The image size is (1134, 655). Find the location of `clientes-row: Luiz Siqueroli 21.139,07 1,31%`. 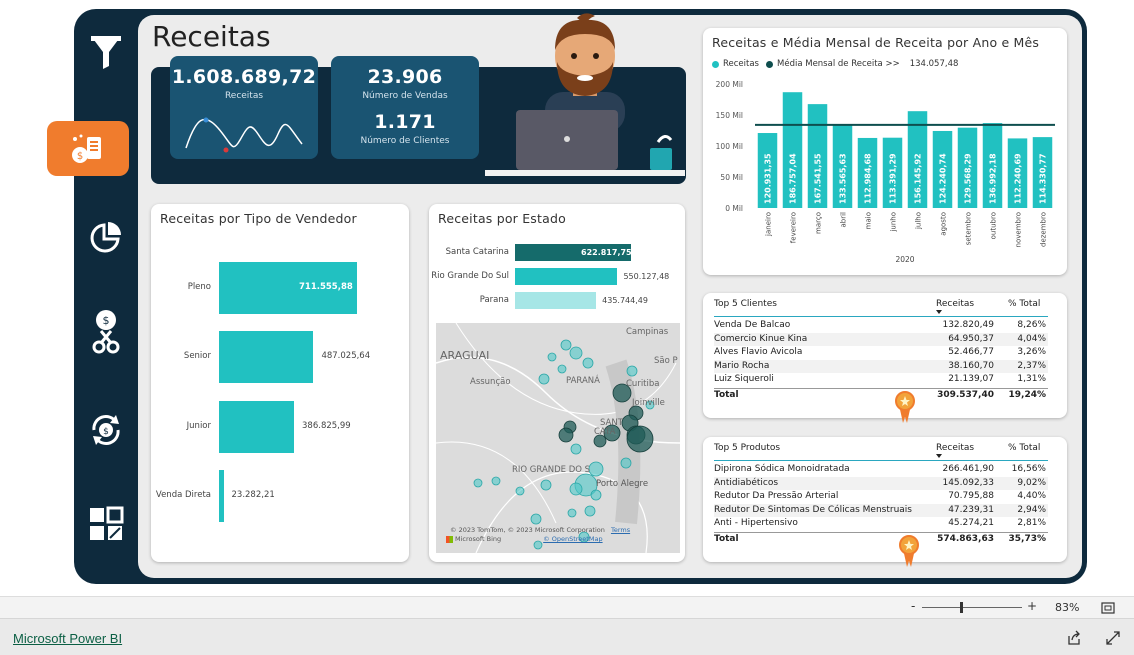

clientes-row: Luiz Siqueroli 21.139,07 1,31% is located at coordinates (881, 379).